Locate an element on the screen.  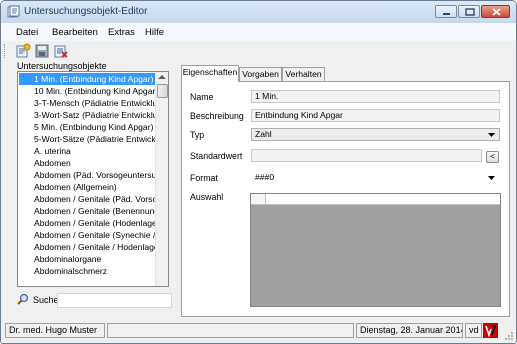
default-insert-button: < is located at coordinates (492, 157).